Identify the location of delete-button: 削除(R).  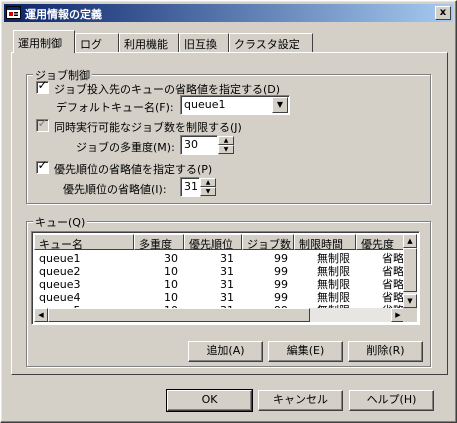
(385, 351).